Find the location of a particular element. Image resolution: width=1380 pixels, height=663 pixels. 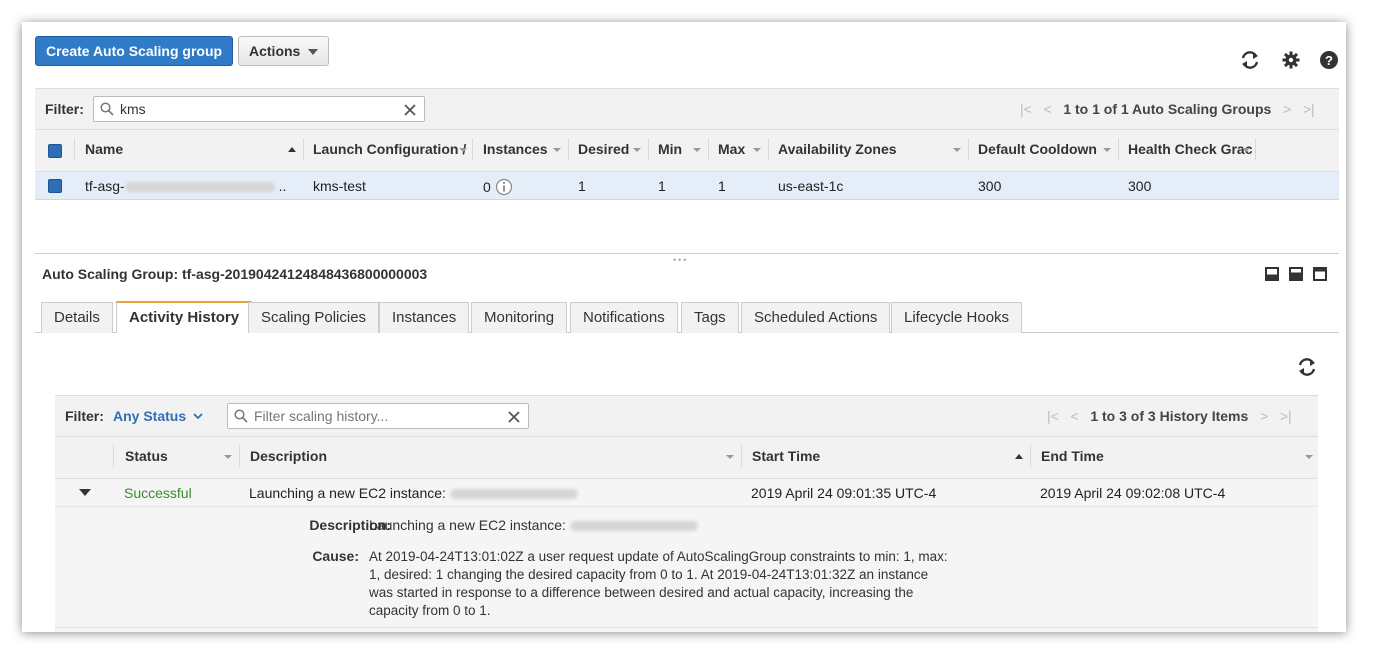

refresh-icon is located at coordinates (1250, 60).